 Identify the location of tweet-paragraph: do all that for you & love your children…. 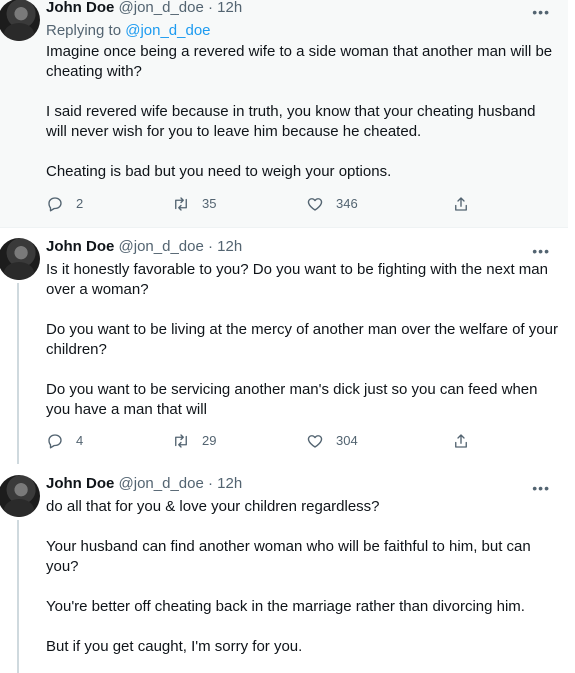
(213, 506).